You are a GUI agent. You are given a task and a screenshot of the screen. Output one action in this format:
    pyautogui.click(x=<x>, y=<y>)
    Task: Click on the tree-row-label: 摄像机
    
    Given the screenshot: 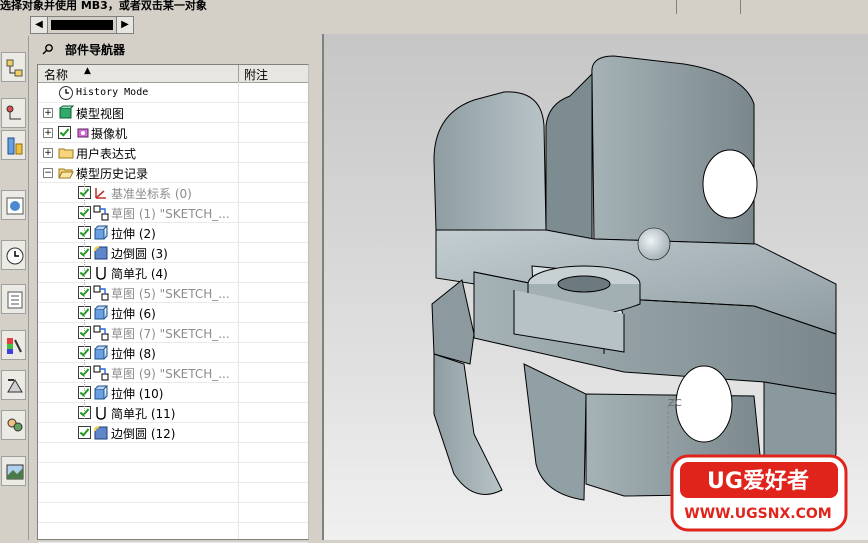 What is the action you would take?
    pyautogui.click(x=109, y=134)
    